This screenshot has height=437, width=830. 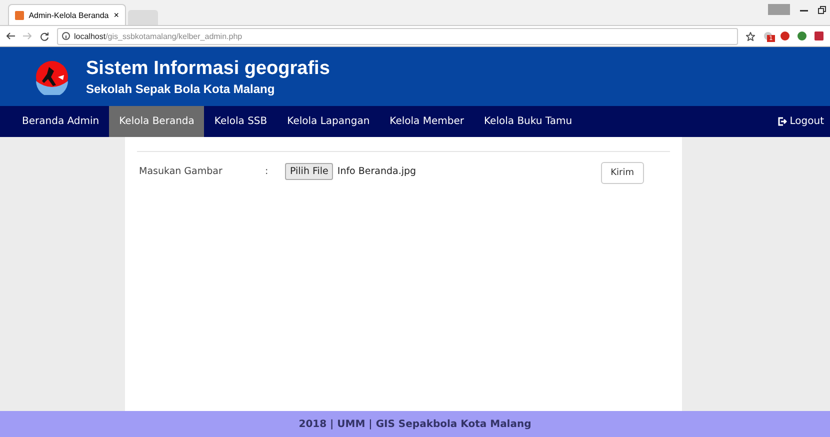 I want to click on site-subtitle: Sekolah Sepak Bola Kota Malang, so click(x=181, y=89).